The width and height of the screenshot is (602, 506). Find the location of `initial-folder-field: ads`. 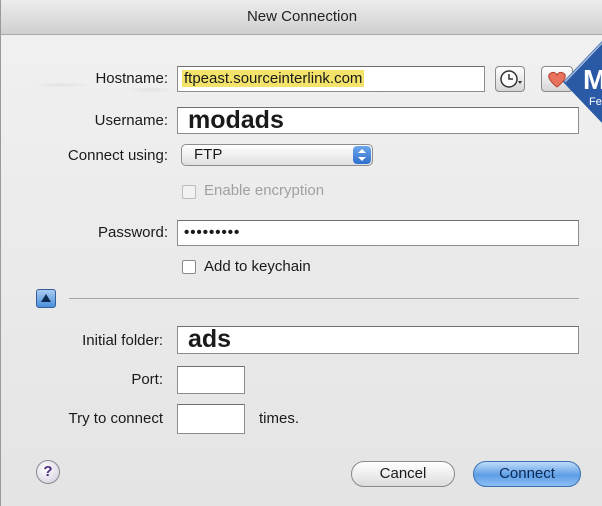

initial-folder-field: ads is located at coordinates (378, 340).